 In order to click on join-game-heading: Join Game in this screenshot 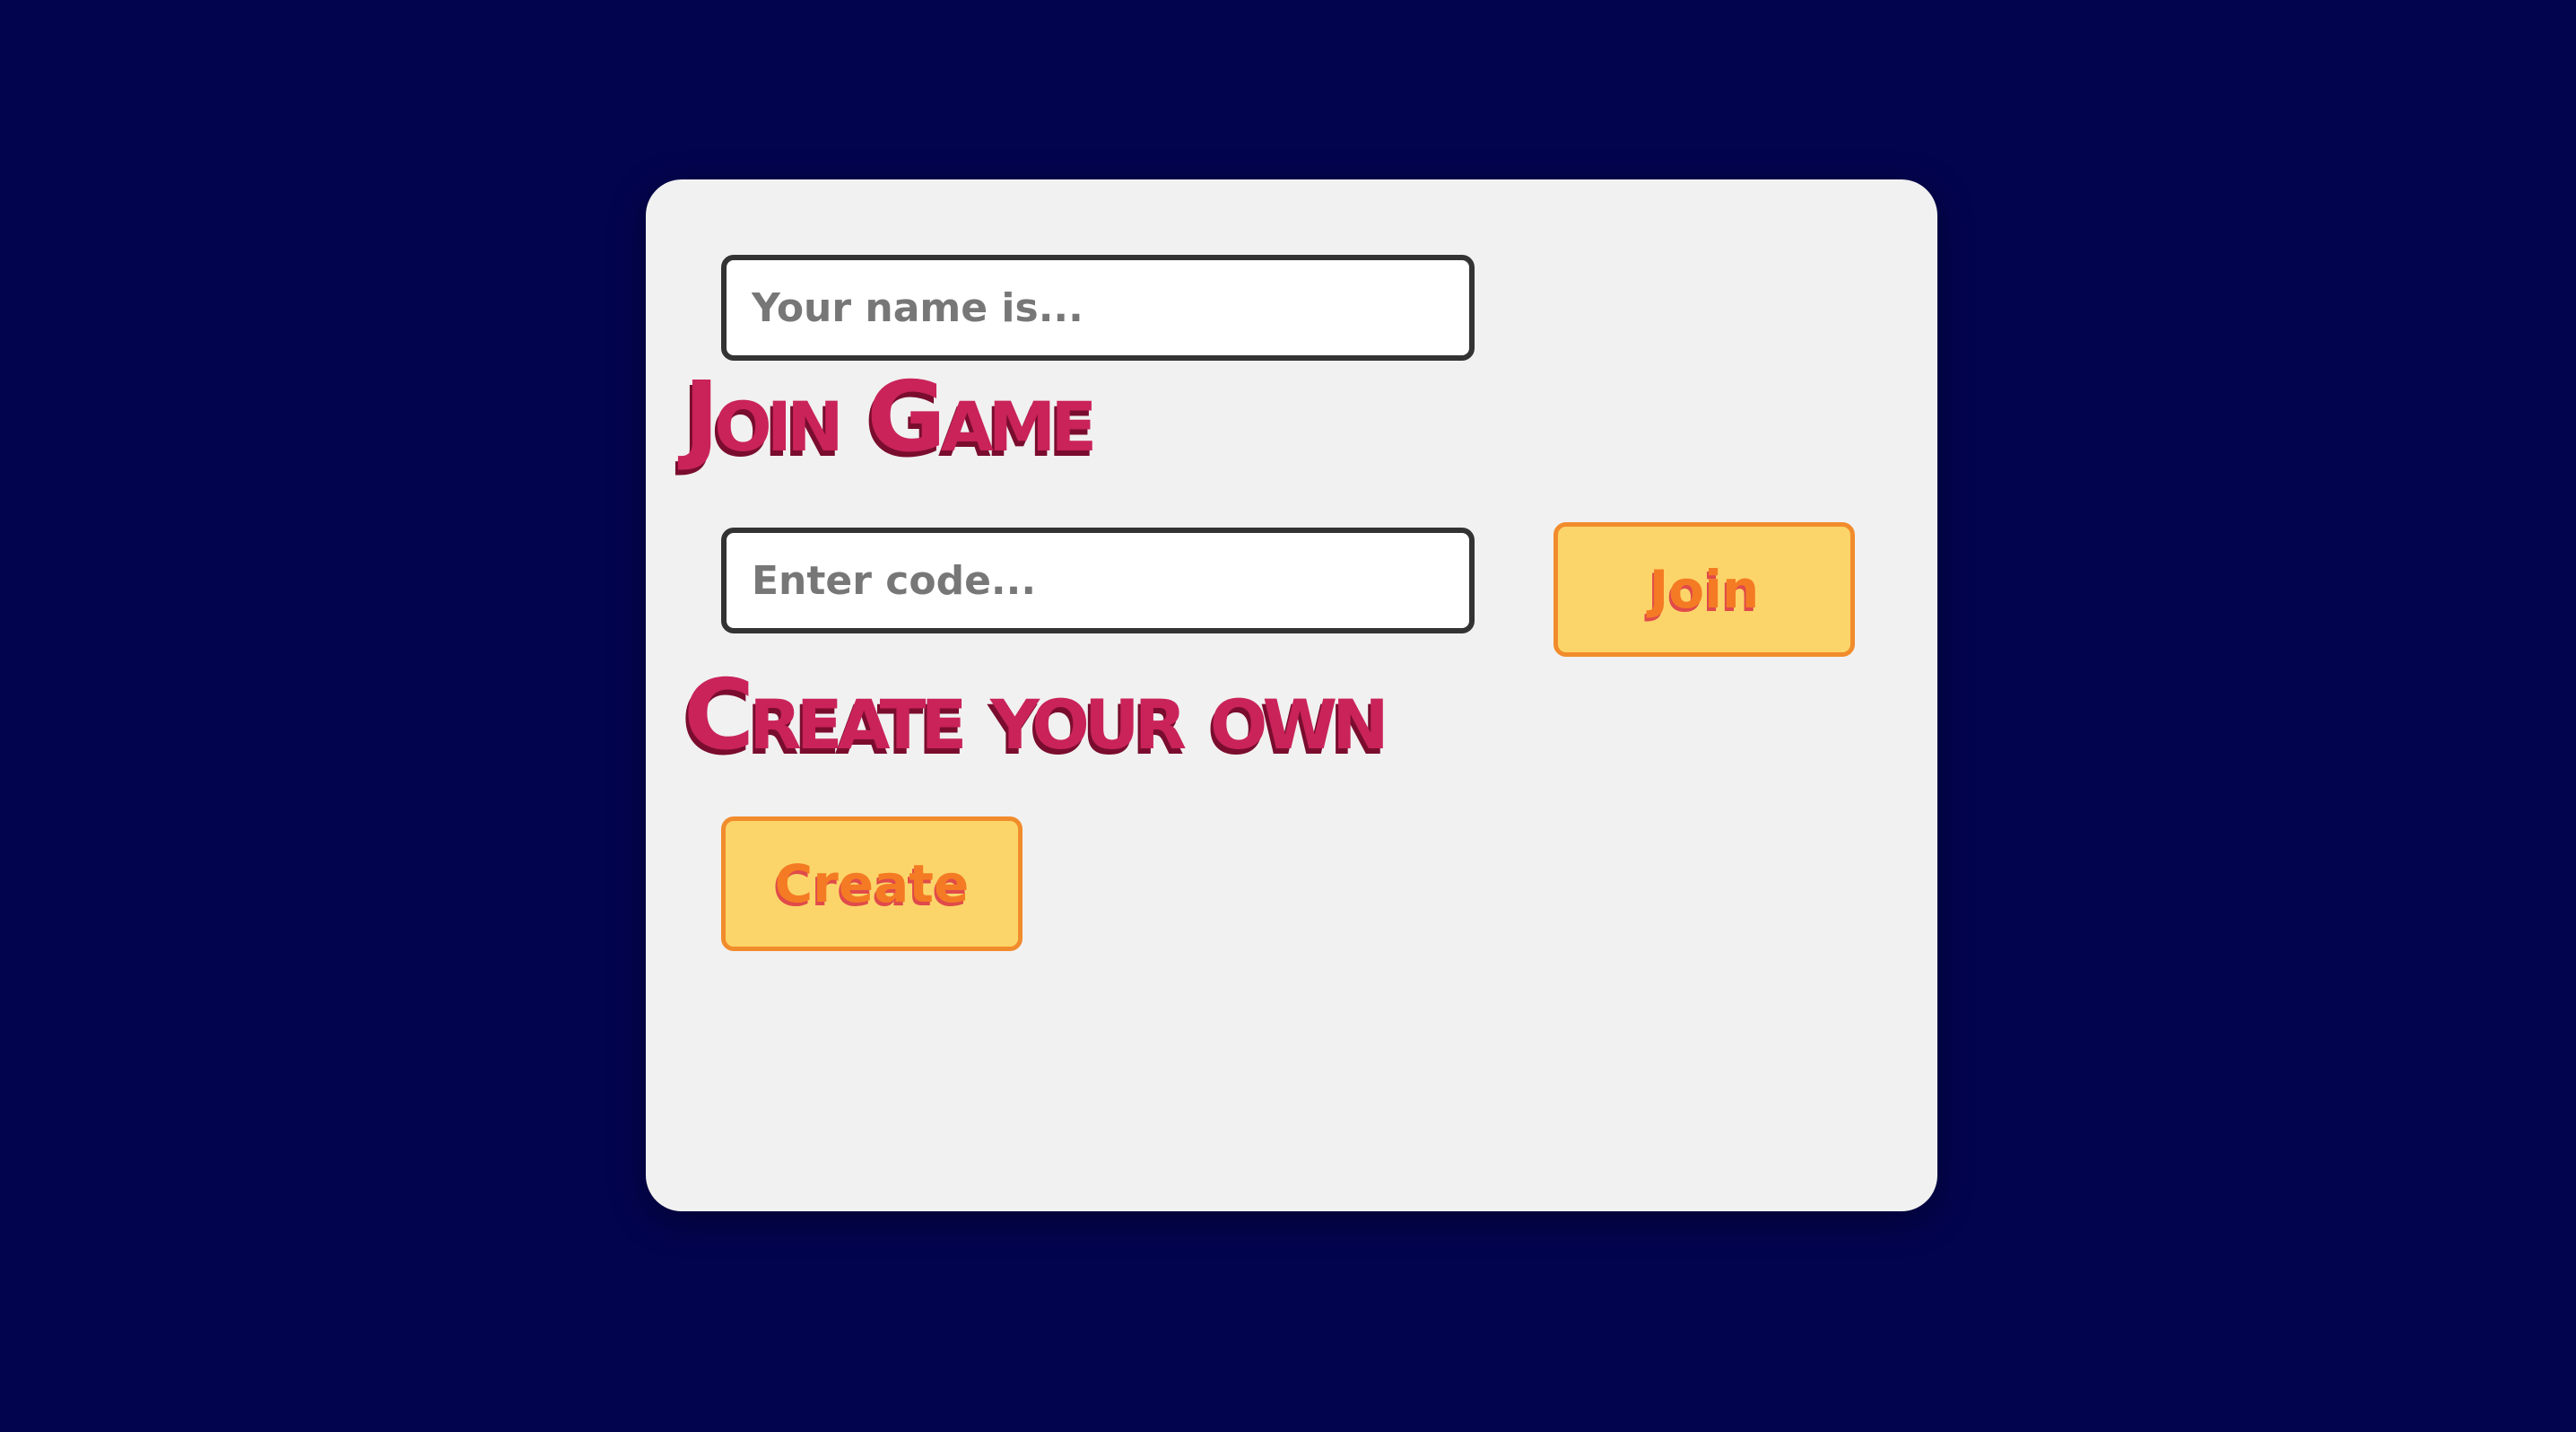, I will do `click(890, 418)`.